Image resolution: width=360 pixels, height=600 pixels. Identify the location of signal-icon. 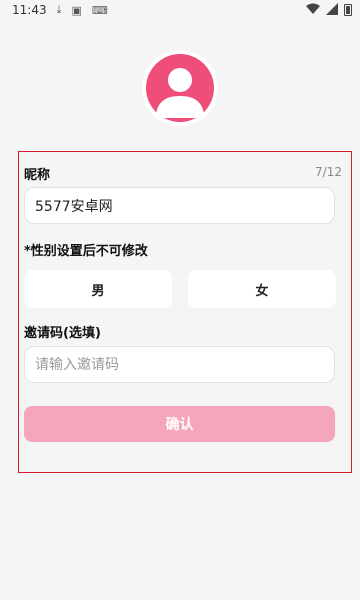
(332, 10).